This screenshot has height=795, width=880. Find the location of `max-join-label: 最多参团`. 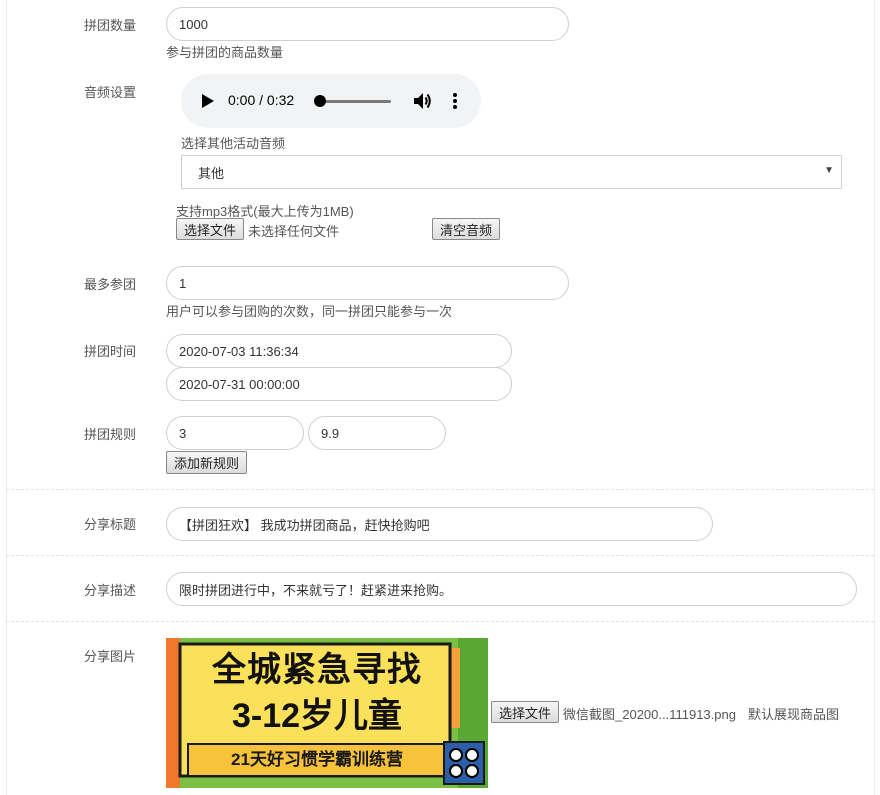

max-join-label: 最多参团 is located at coordinates (110, 284).